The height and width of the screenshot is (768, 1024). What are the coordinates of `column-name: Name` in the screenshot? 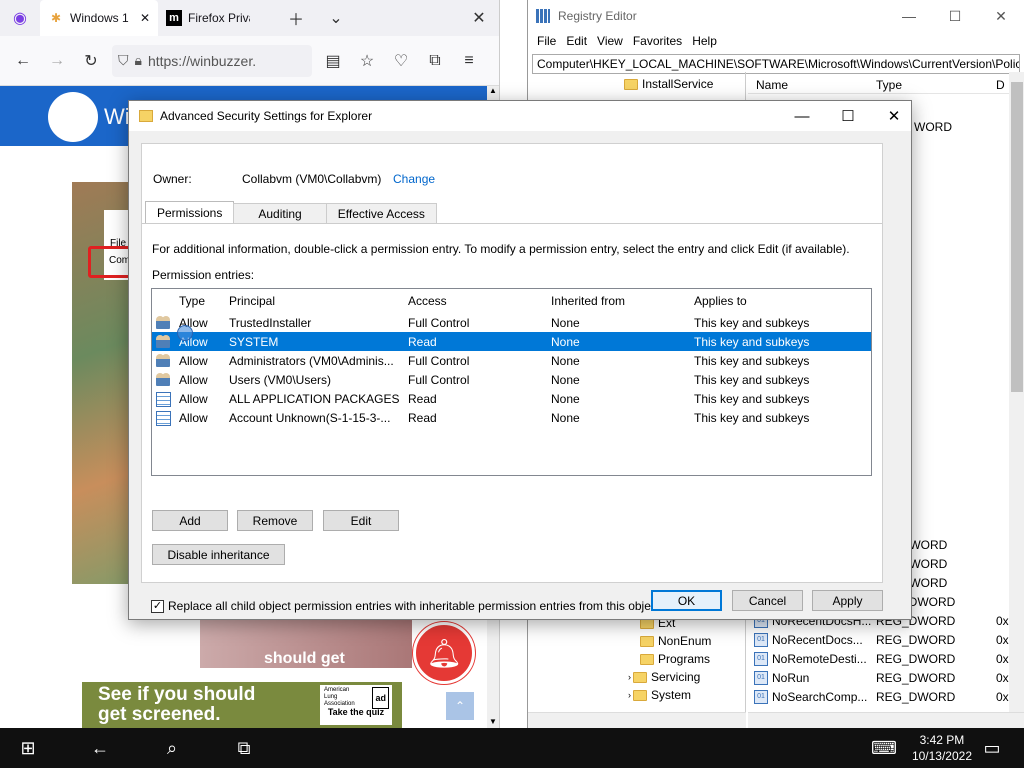 It's located at (772, 85).